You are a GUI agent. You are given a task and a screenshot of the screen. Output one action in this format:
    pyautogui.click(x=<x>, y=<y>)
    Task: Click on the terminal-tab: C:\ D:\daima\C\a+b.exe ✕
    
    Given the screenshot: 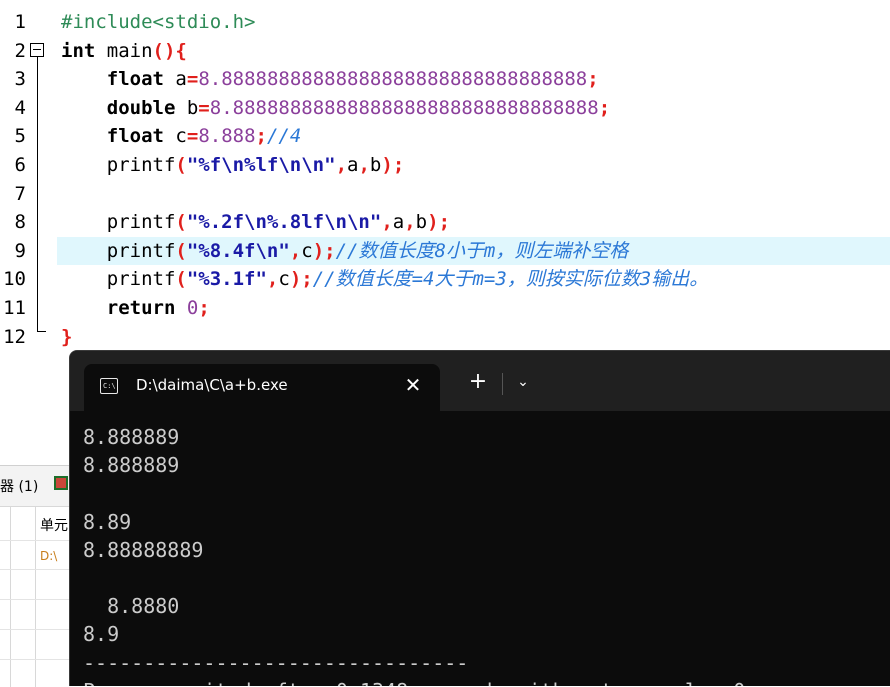 What is the action you would take?
    pyautogui.click(x=262, y=387)
    